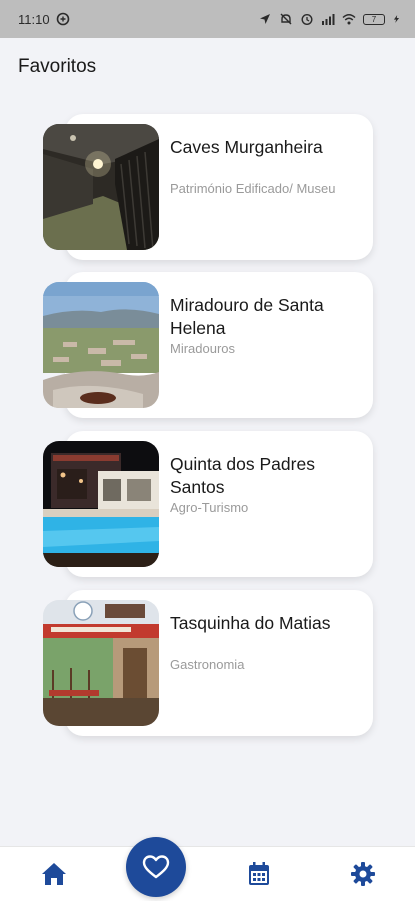 The height and width of the screenshot is (901, 415). What do you see at coordinates (396, 19) in the screenshot?
I see `charging-icon` at bounding box center [396, 19].